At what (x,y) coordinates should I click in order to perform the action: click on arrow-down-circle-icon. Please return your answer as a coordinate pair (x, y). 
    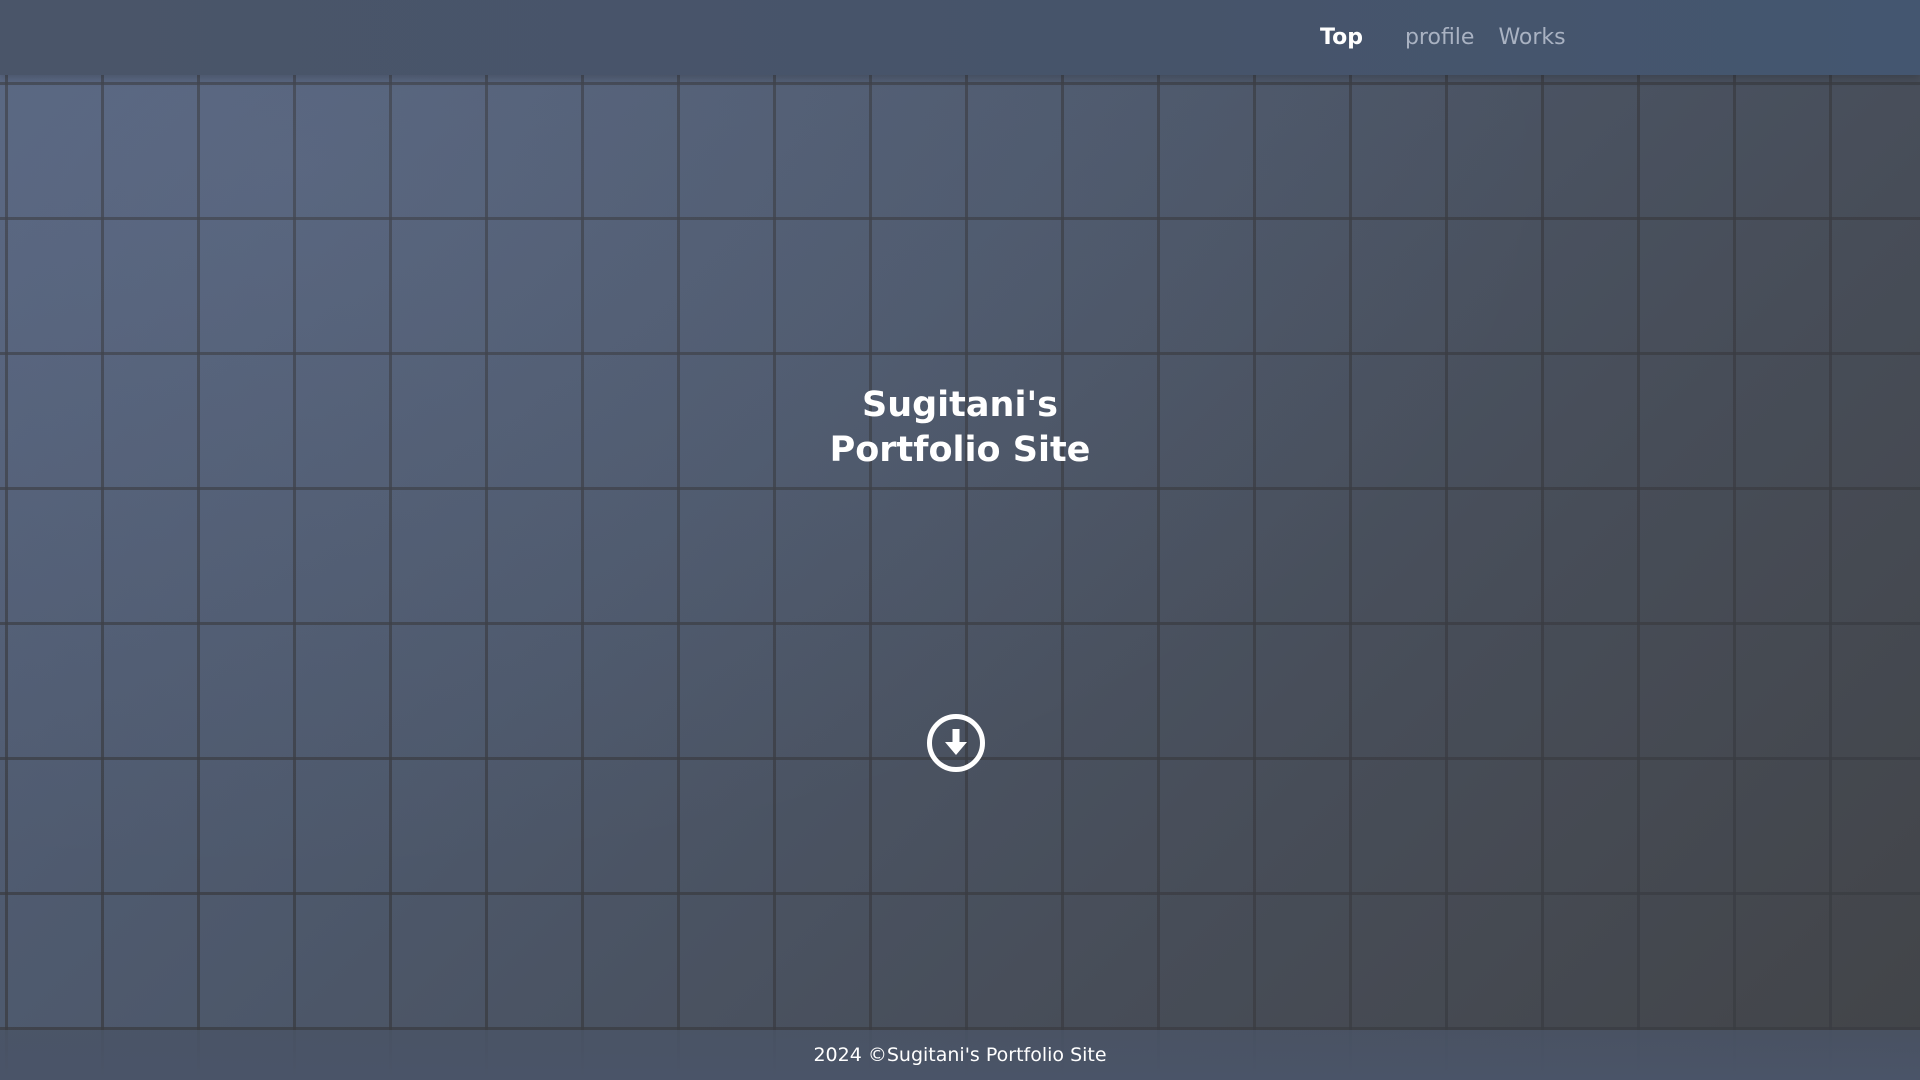
    Looking at the image, I should click on (956, 743).